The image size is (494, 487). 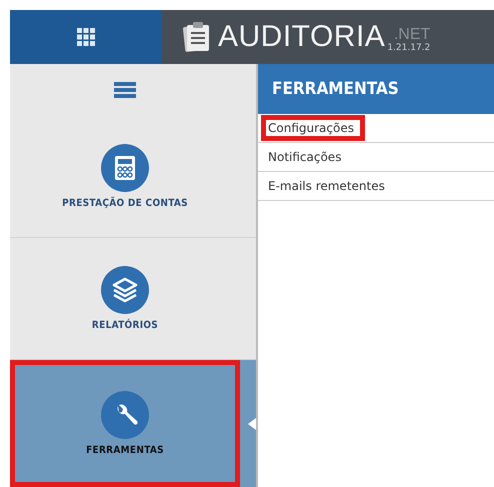 What do you see at coordinates (125, 168) in the screenshot?
I see `calculator-icon` at bounding box center [125, 168].